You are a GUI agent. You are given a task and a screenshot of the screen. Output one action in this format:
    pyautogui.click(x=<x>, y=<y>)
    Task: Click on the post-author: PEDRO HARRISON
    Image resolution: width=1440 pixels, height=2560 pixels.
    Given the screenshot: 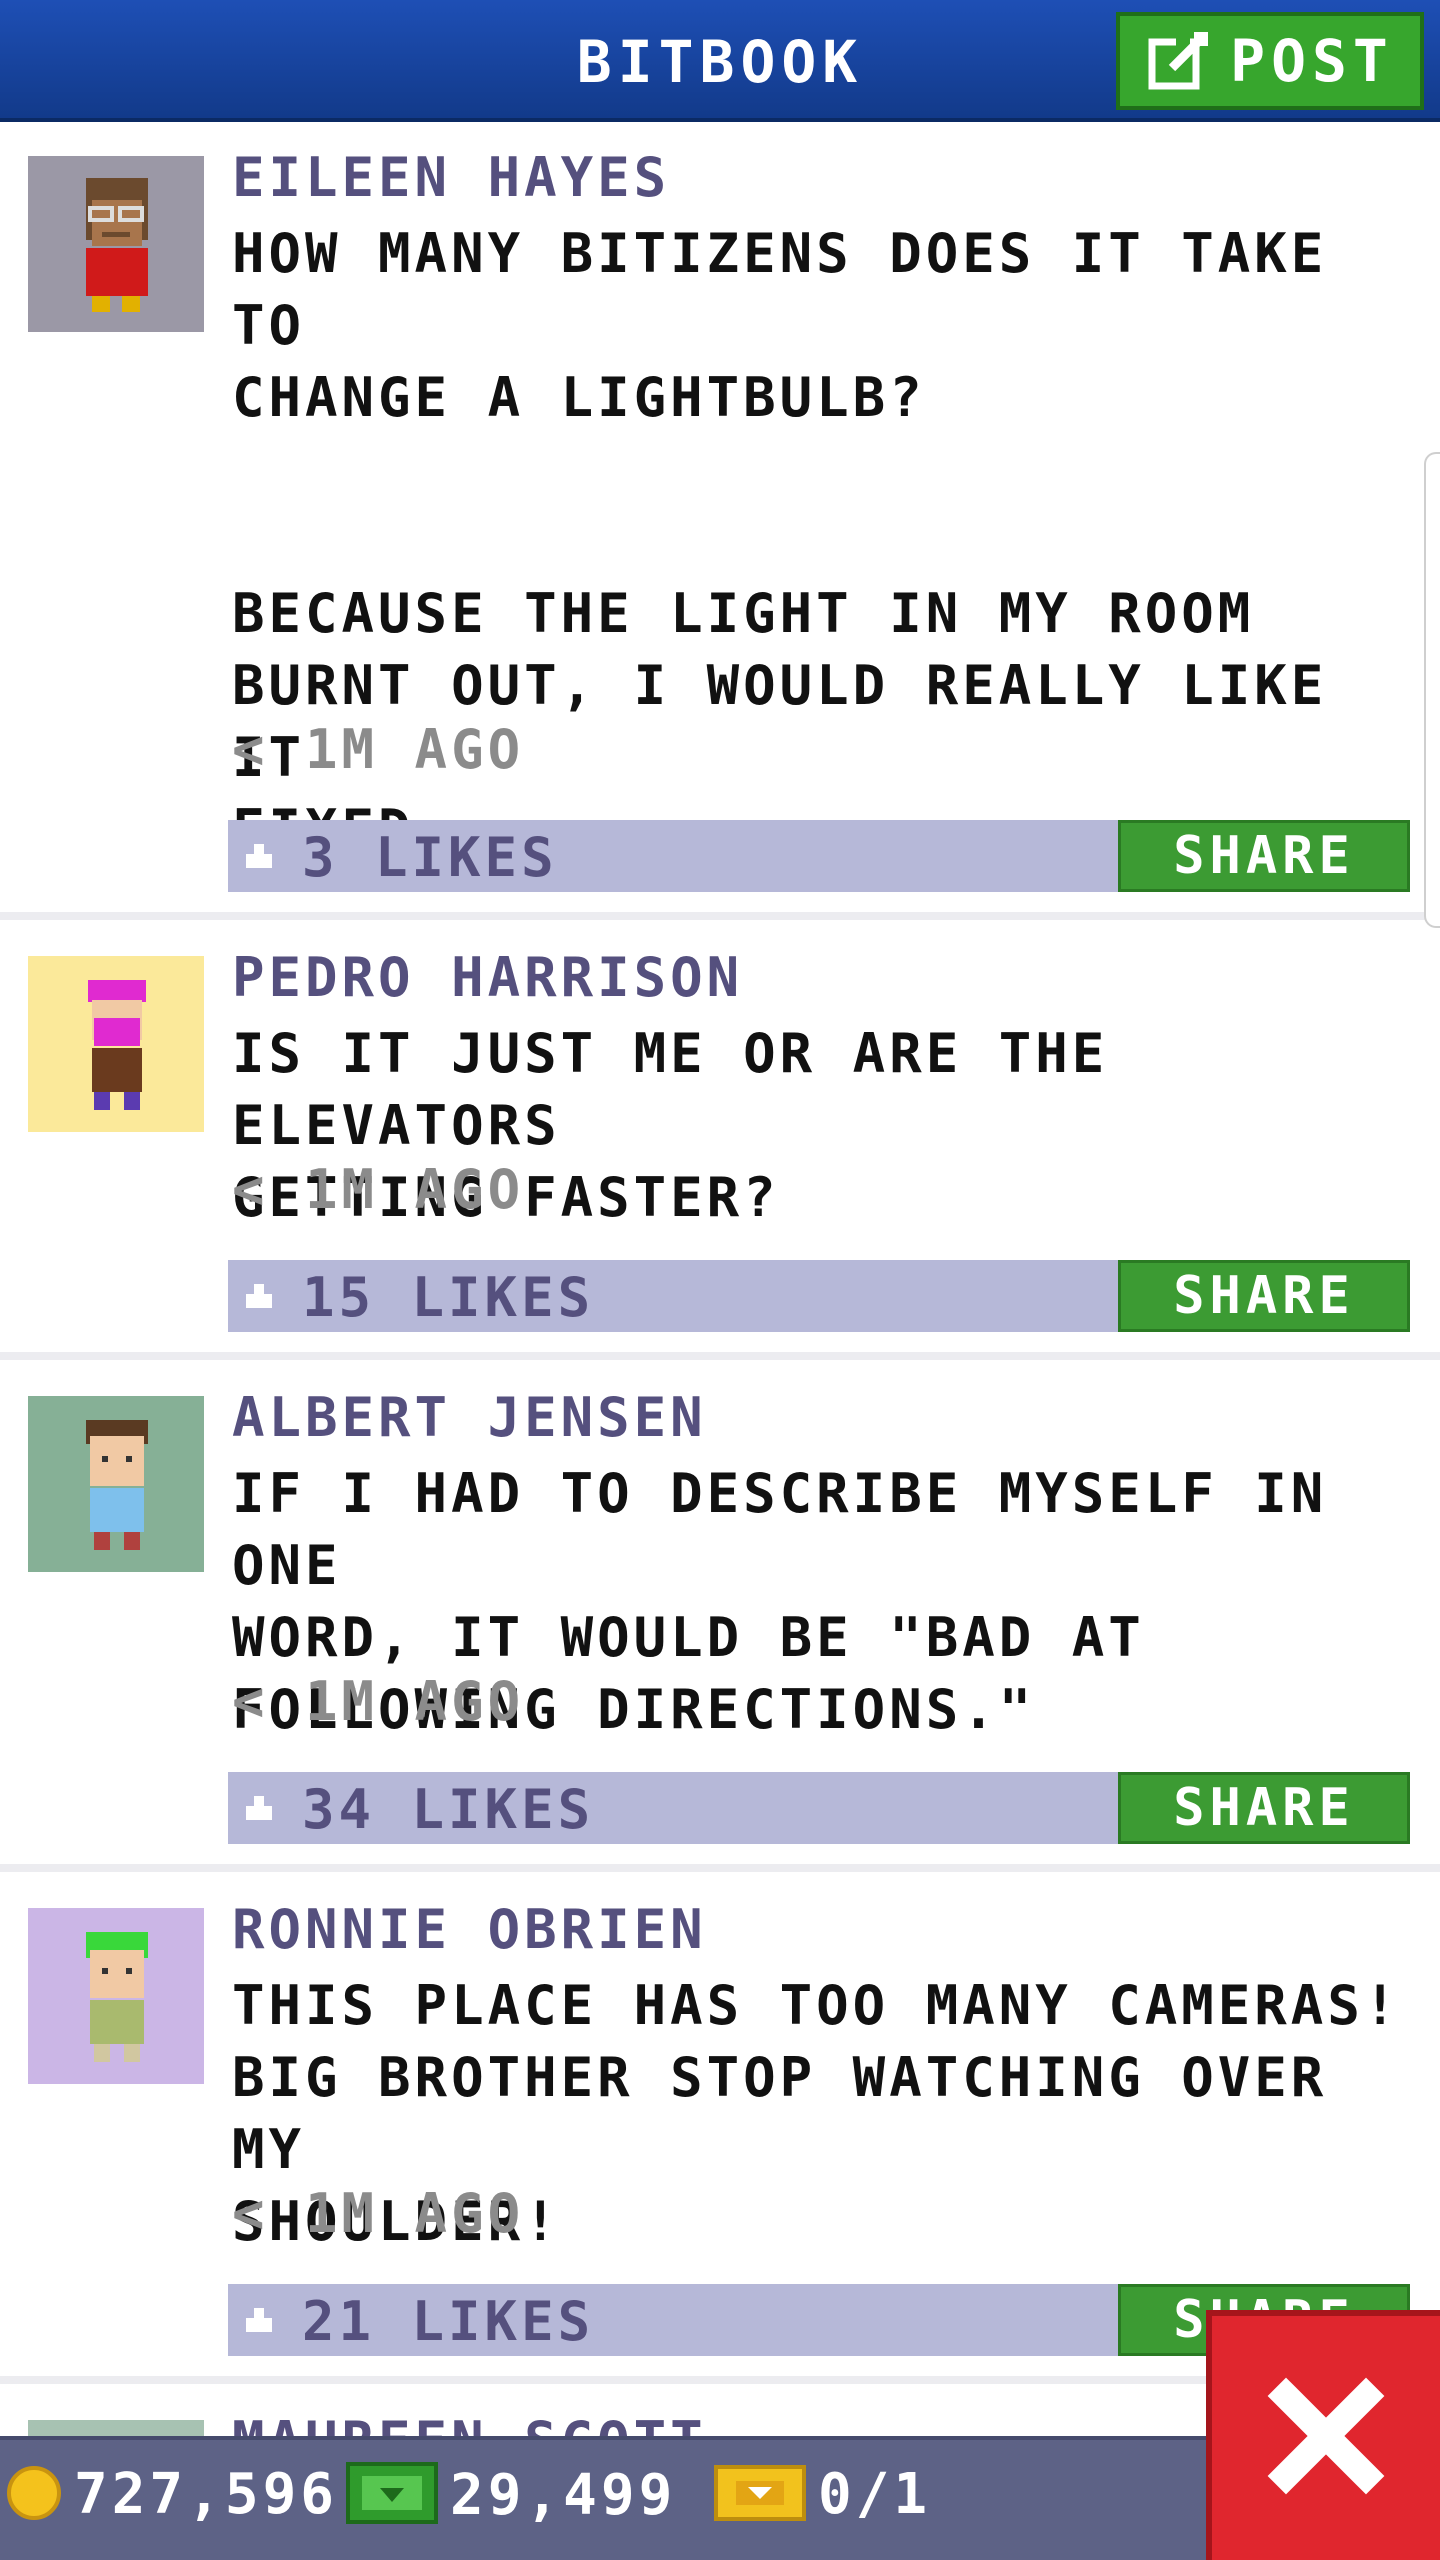 What is the action you would take?
    pyautogui.click(x=487, y=977)
    